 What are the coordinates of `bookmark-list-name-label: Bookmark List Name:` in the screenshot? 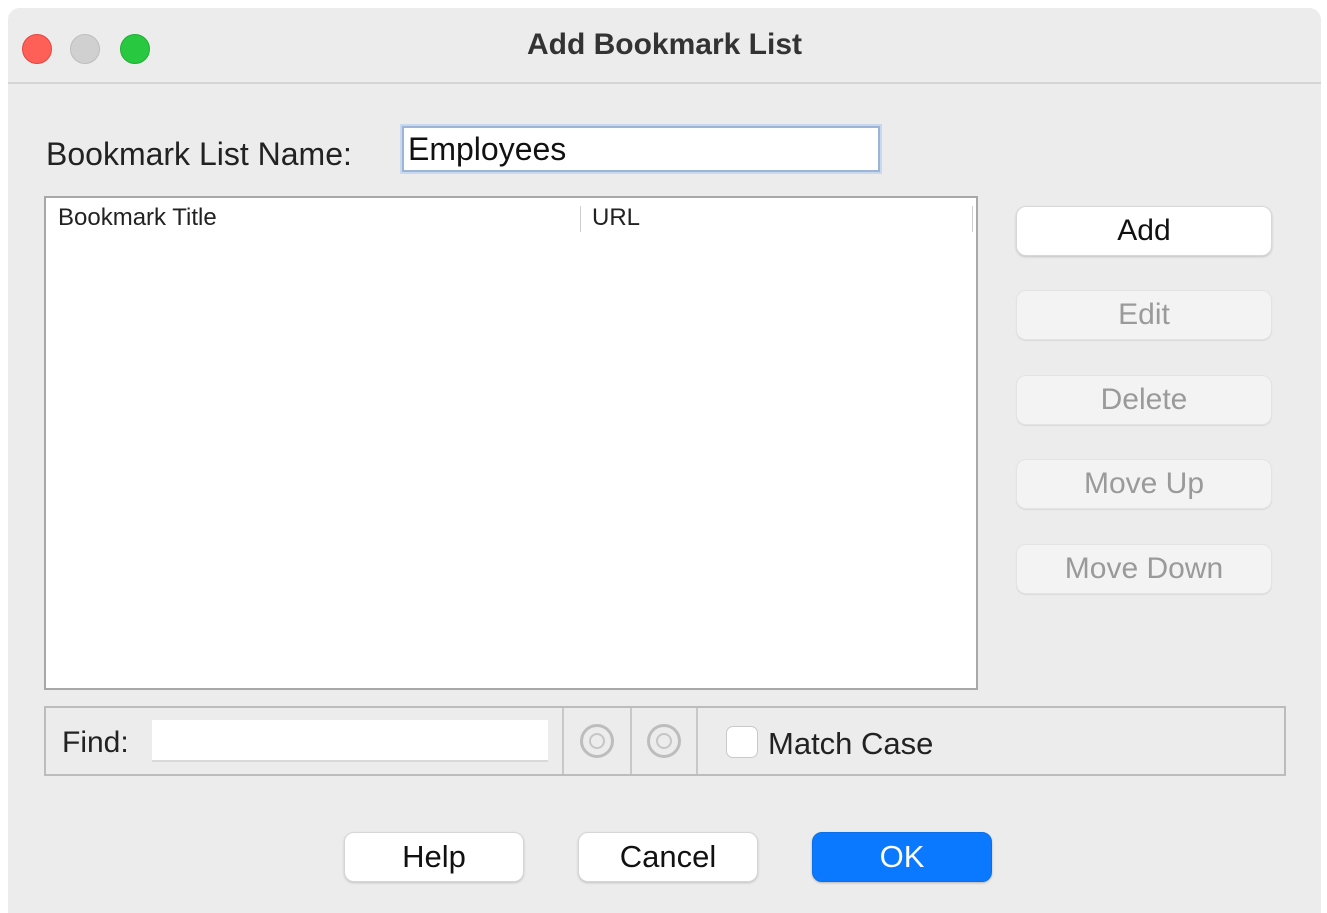 It's located at (199, 154).